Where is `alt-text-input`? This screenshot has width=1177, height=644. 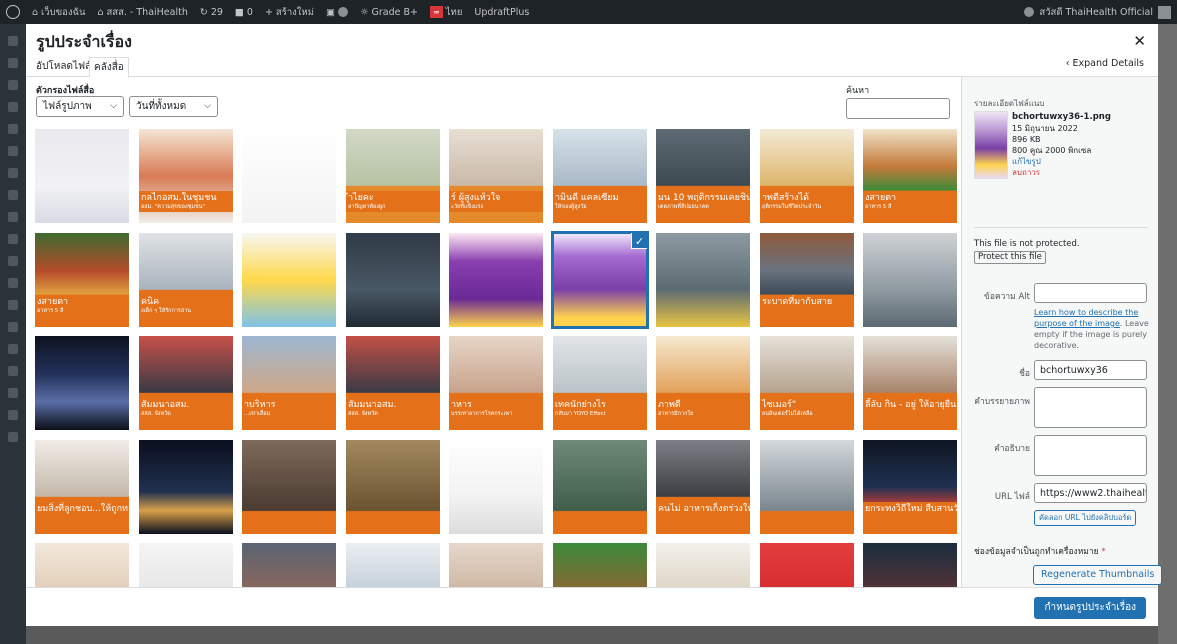 alt-text-input is located at coordinates (1090, 293).